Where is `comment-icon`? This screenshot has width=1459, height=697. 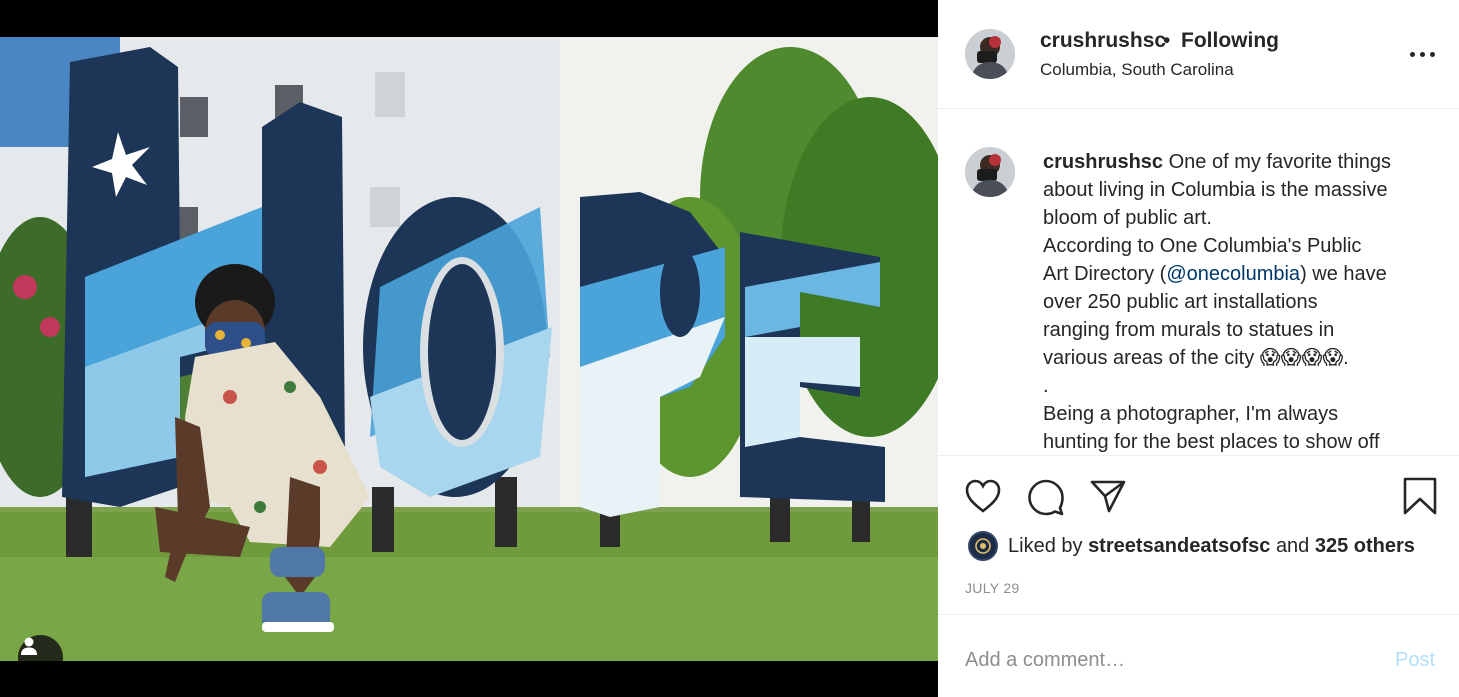 comment-icon is located at coordinates (1046, 497).